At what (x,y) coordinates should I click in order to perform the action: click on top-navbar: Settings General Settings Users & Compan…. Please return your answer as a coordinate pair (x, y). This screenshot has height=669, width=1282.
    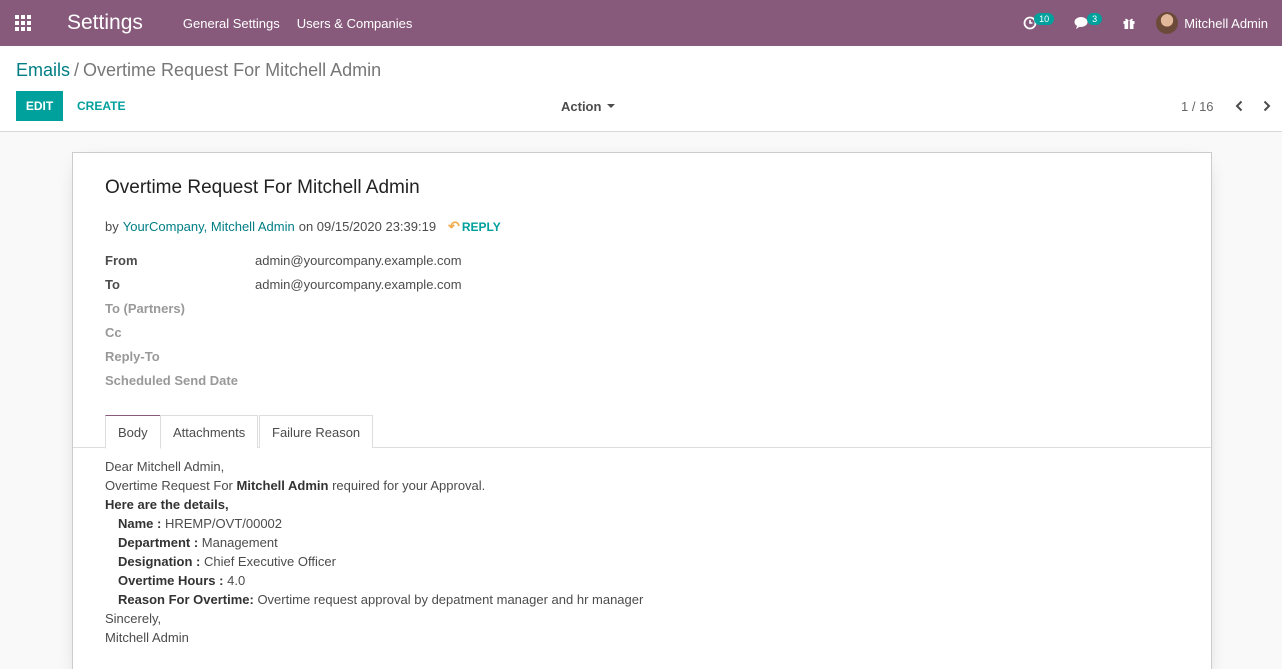
    Looking at the image, I should click on (641, 23).